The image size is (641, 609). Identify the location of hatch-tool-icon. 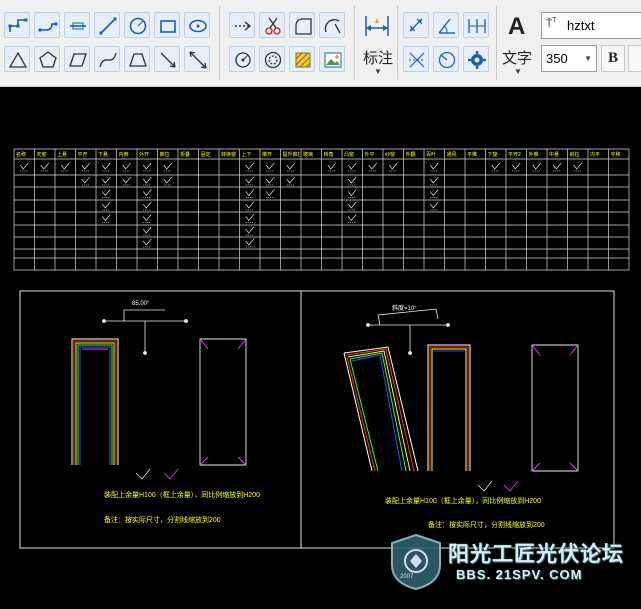
(302, 59).